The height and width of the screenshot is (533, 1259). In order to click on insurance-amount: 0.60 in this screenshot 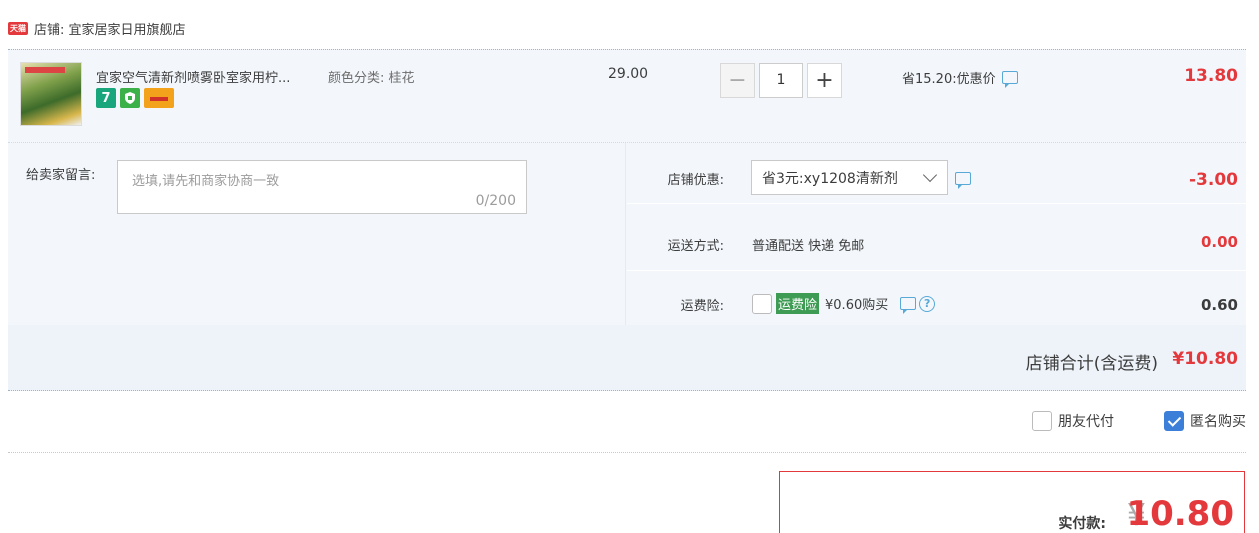, I will do `click(1219, 305)`.